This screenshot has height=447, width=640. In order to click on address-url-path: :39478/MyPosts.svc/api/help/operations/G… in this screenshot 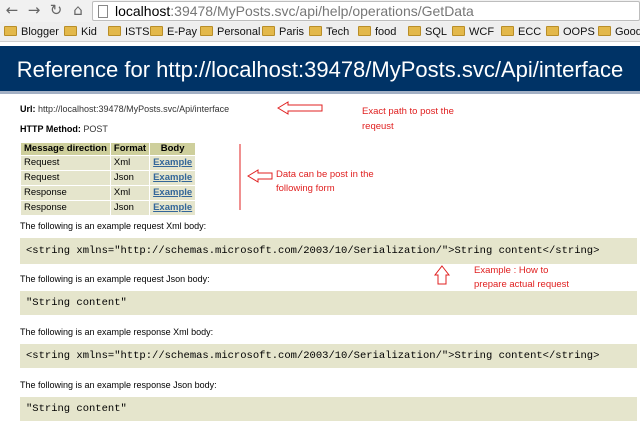, I will do `click(322, 11)`.